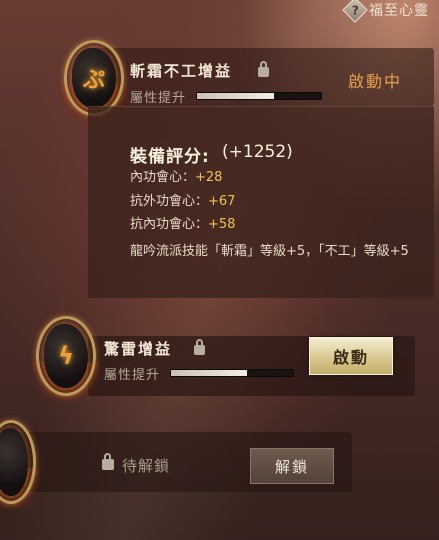 This screenshot has height=540, width=439. I want to click on locked-status-label: 待解鎖, so click(146, 466).